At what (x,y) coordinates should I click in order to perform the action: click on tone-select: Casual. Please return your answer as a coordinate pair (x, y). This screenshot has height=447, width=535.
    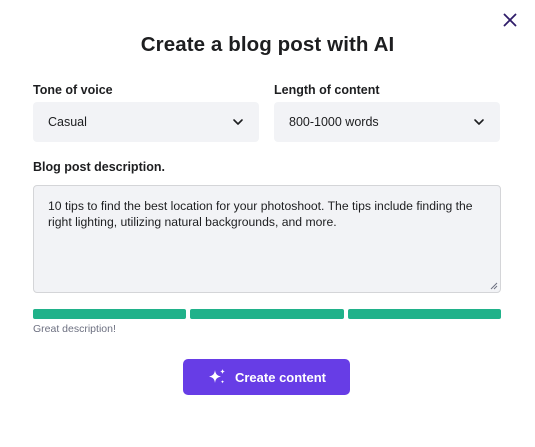
    Looking at the image, I should click on (146, 122).